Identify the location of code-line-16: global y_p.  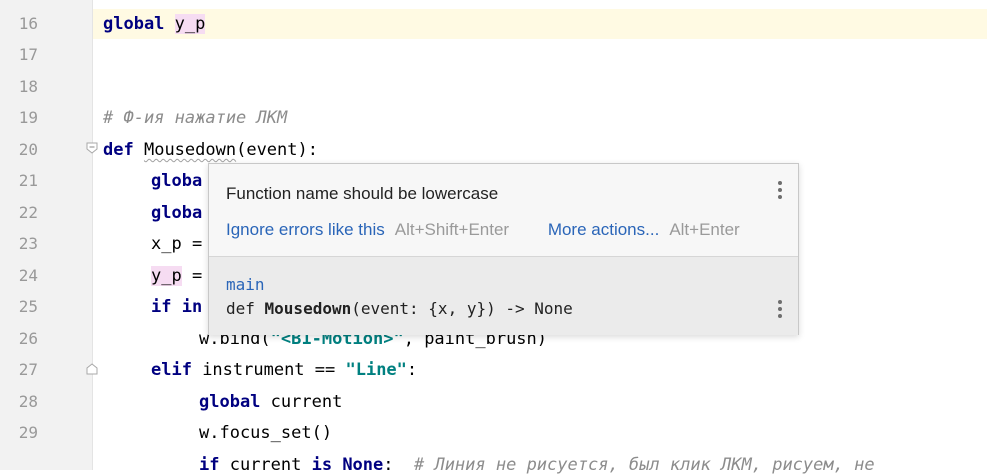
(154, 24).